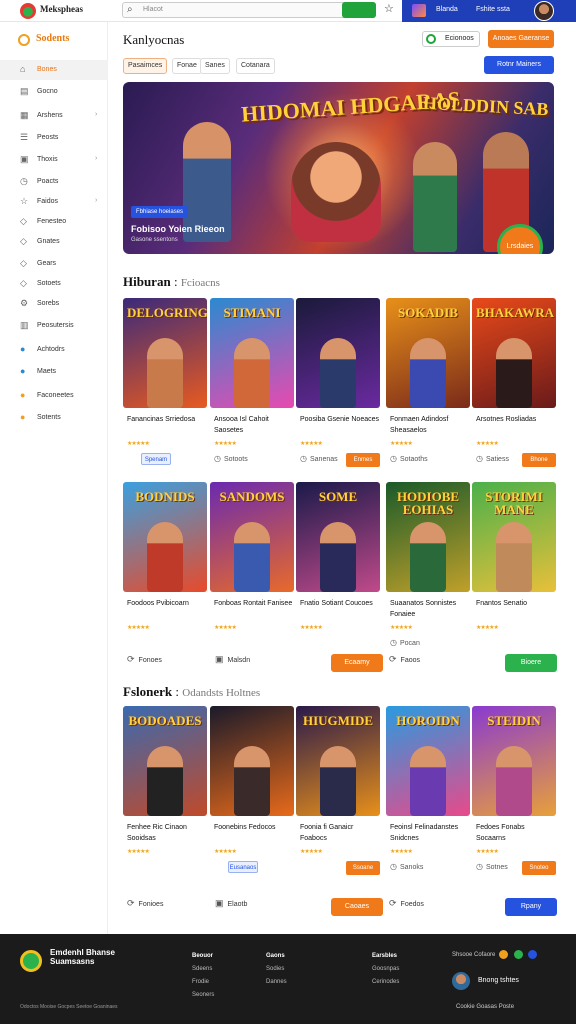 The image size is (576, 1024). I want to click on game-card: BODNIDS Foodoos Pvibicoarn ★★★★★, so click(165, 570).